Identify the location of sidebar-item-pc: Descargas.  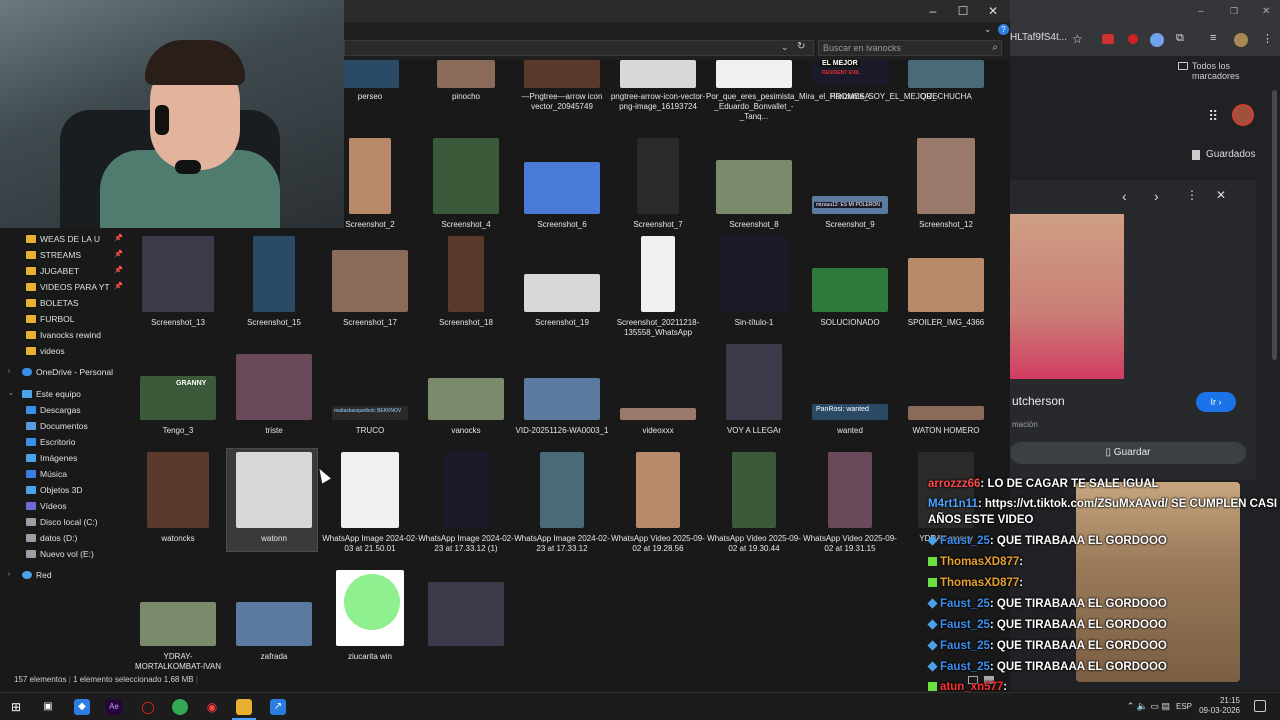
(53, 410).